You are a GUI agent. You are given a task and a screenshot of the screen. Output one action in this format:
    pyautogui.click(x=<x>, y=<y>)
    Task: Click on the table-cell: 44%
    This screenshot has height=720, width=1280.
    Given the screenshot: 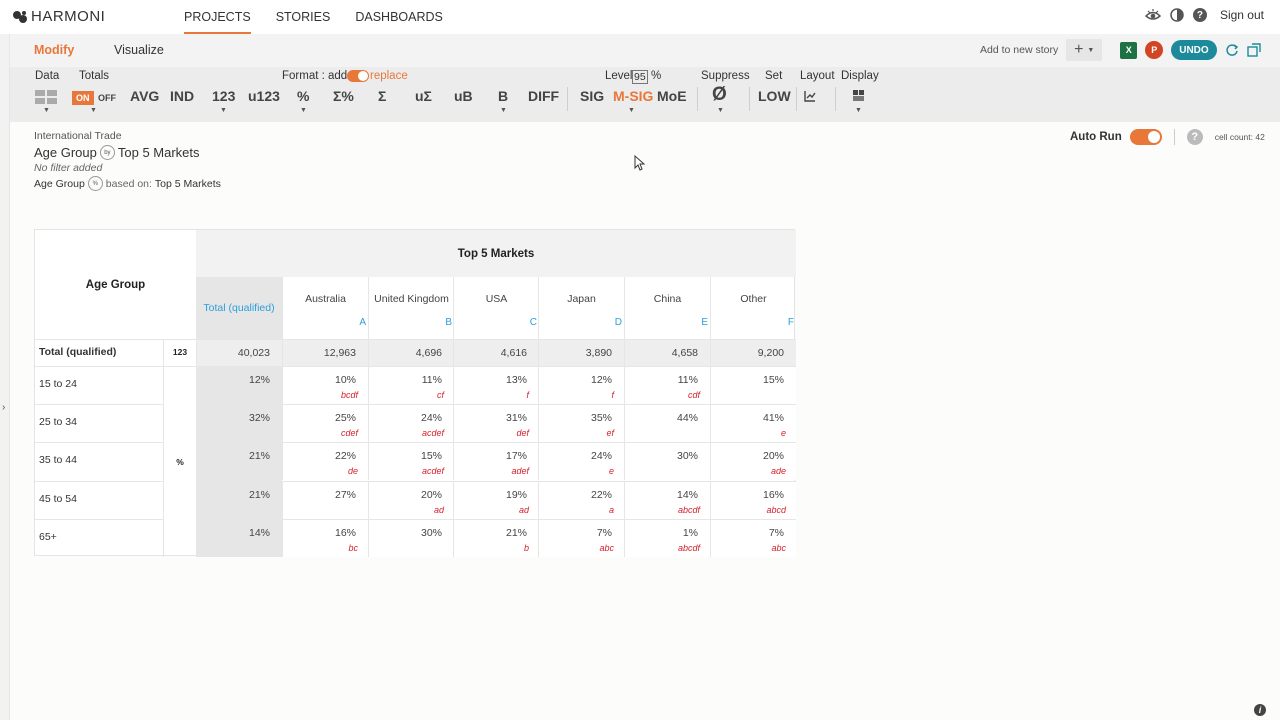 What is the action you would take?
    pyautogui.click(x=667, y=423)
    